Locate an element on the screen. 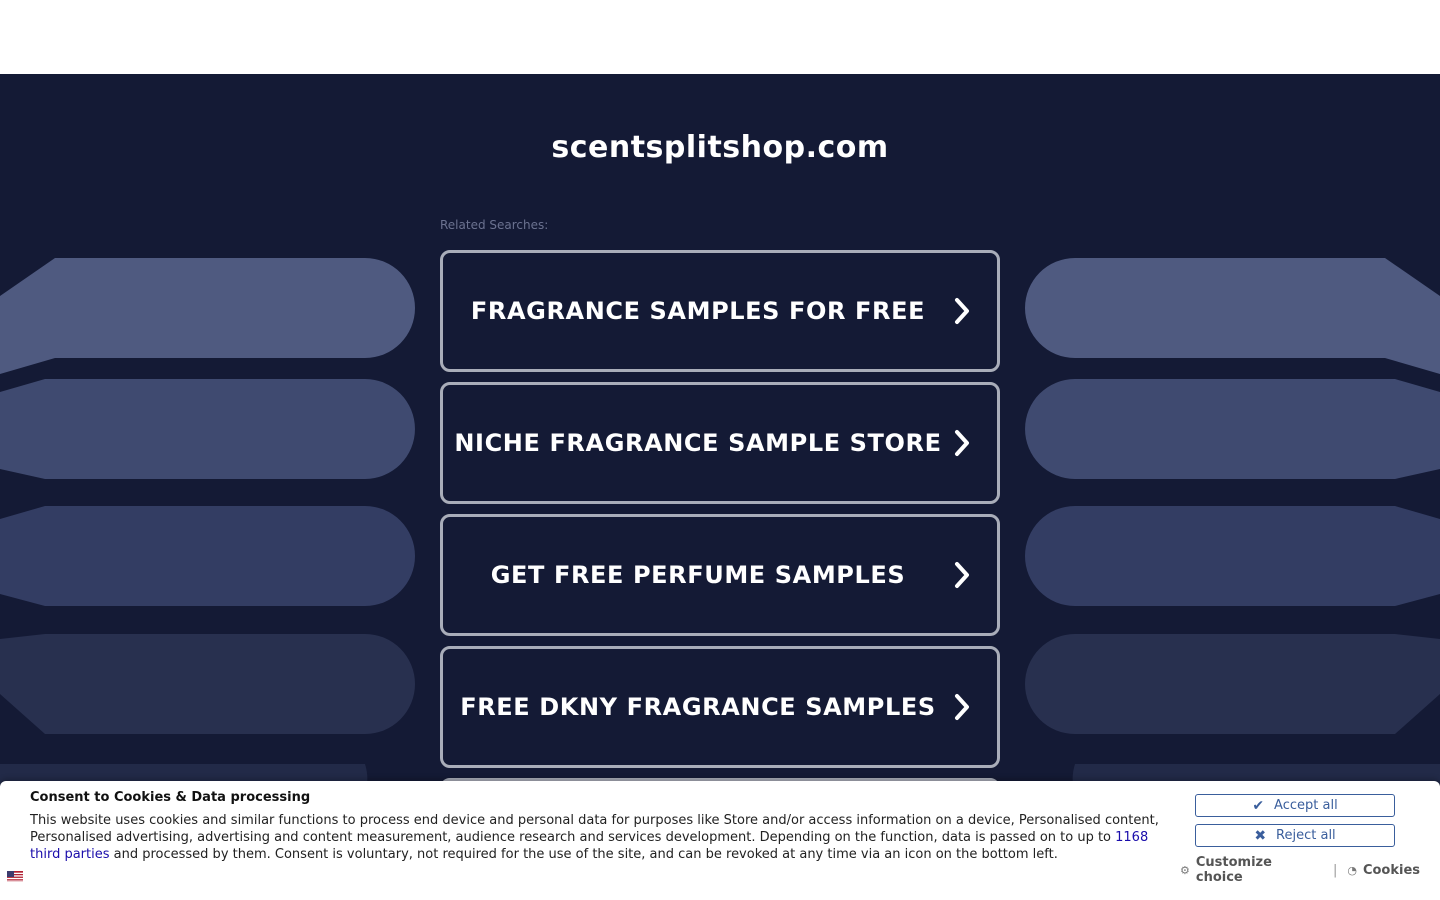 This screenshot has width=1440, height=900. related-search-button-4: FREE DKNY FRAGRANCE SAMPLES is located at coordinates (720, 707).